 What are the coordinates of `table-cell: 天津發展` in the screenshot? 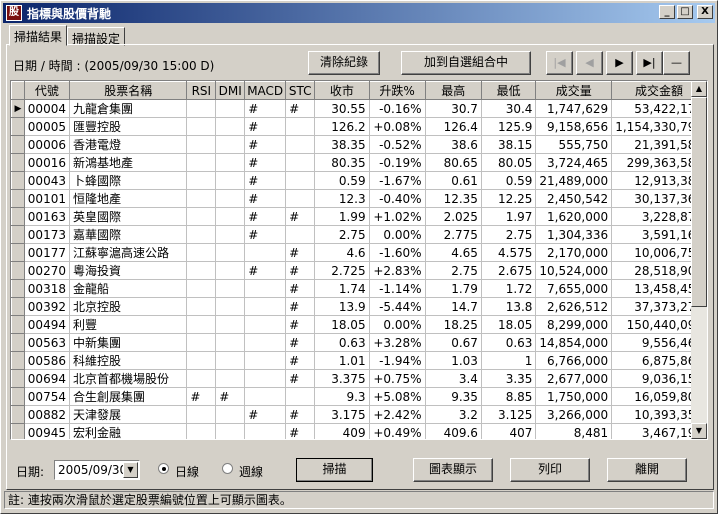 It's located at (128, 414).